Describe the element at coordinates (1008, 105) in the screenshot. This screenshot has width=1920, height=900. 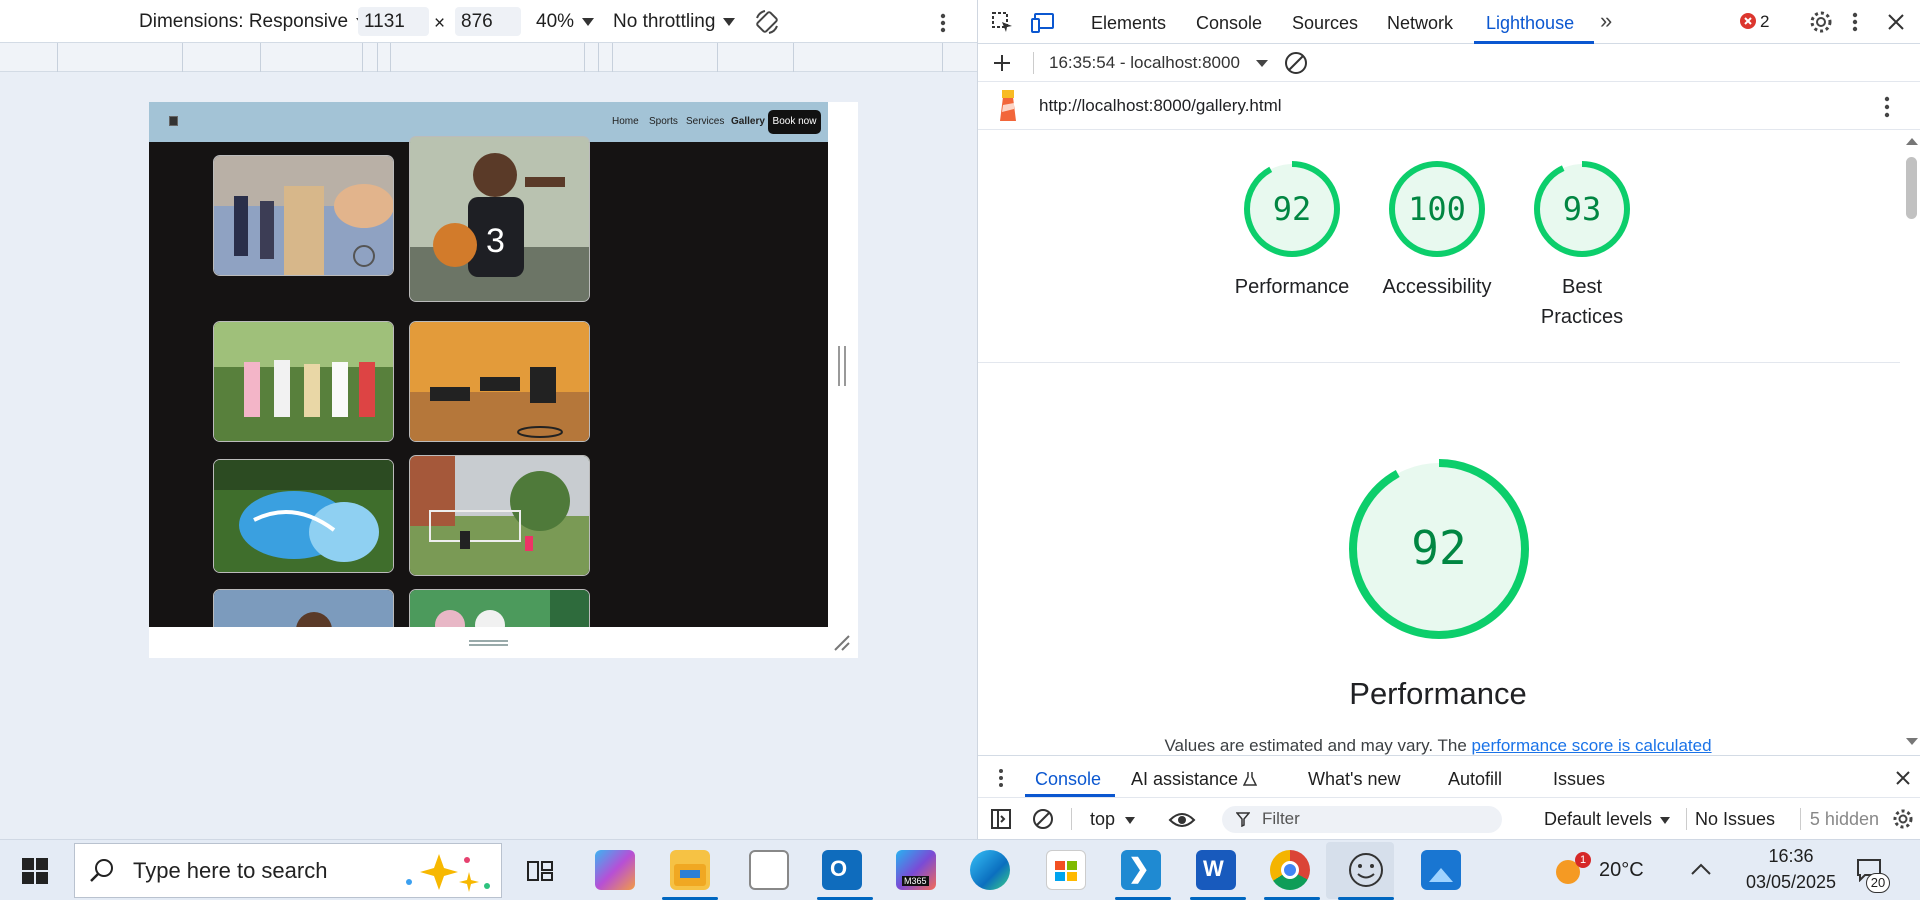
I see `lighthouse-logo-icon` at that location.